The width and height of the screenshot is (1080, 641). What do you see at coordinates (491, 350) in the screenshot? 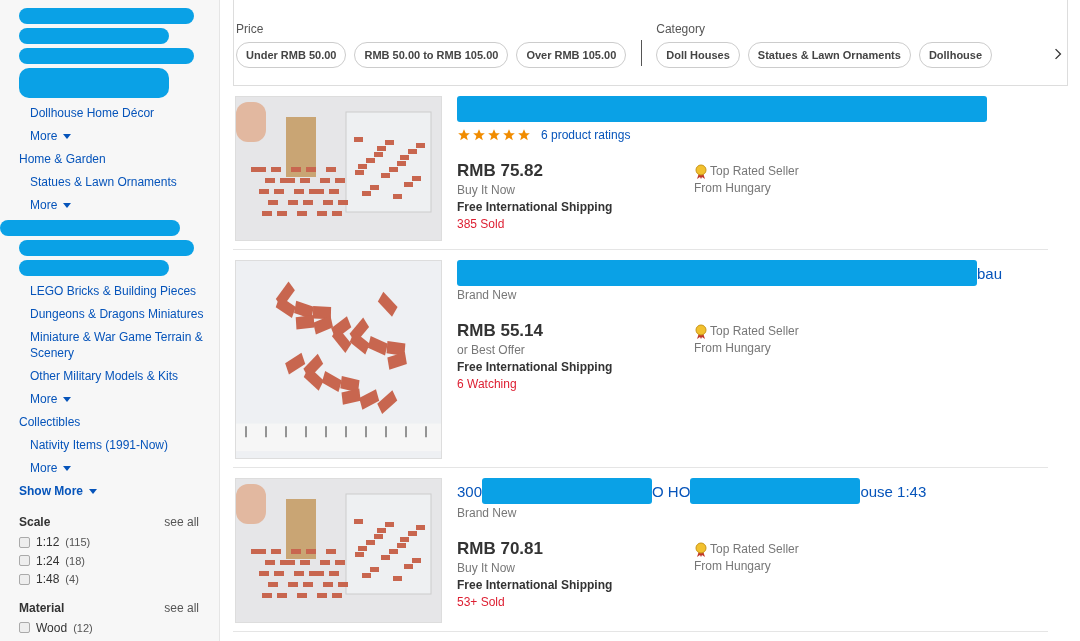
I see `purchase-format: or Best Offer` at bounding box center [491, 350].